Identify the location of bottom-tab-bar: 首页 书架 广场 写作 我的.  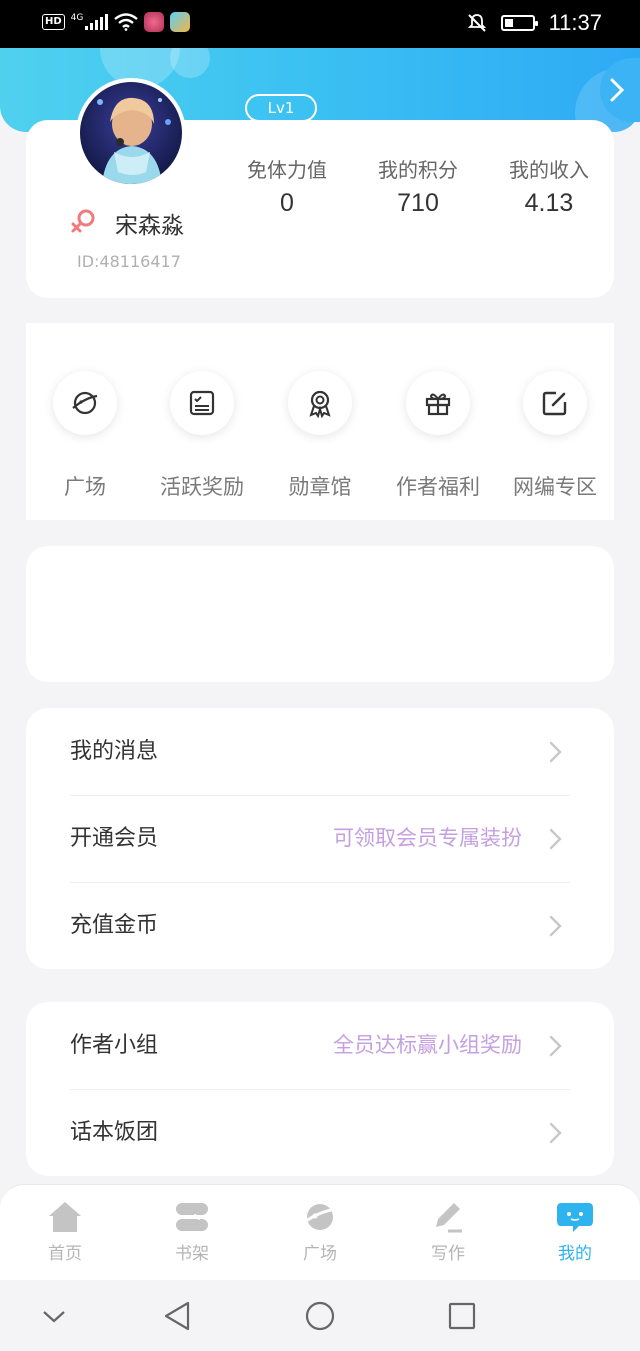
(320, 1232).